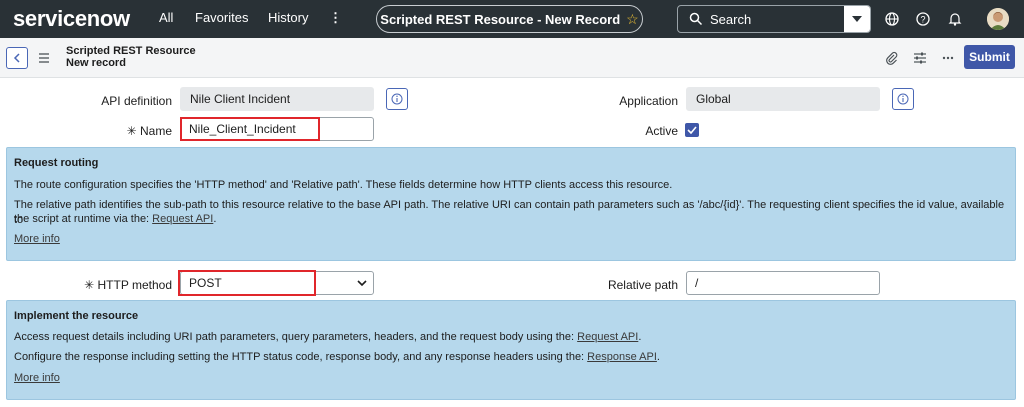 Image resolution: width=1024 pixels, height=407 pixels. What do you see at coordinates (134, 285) in the screenshot?
I see `http-method-label-text: HTTP method` at bounding box center [134, 285].